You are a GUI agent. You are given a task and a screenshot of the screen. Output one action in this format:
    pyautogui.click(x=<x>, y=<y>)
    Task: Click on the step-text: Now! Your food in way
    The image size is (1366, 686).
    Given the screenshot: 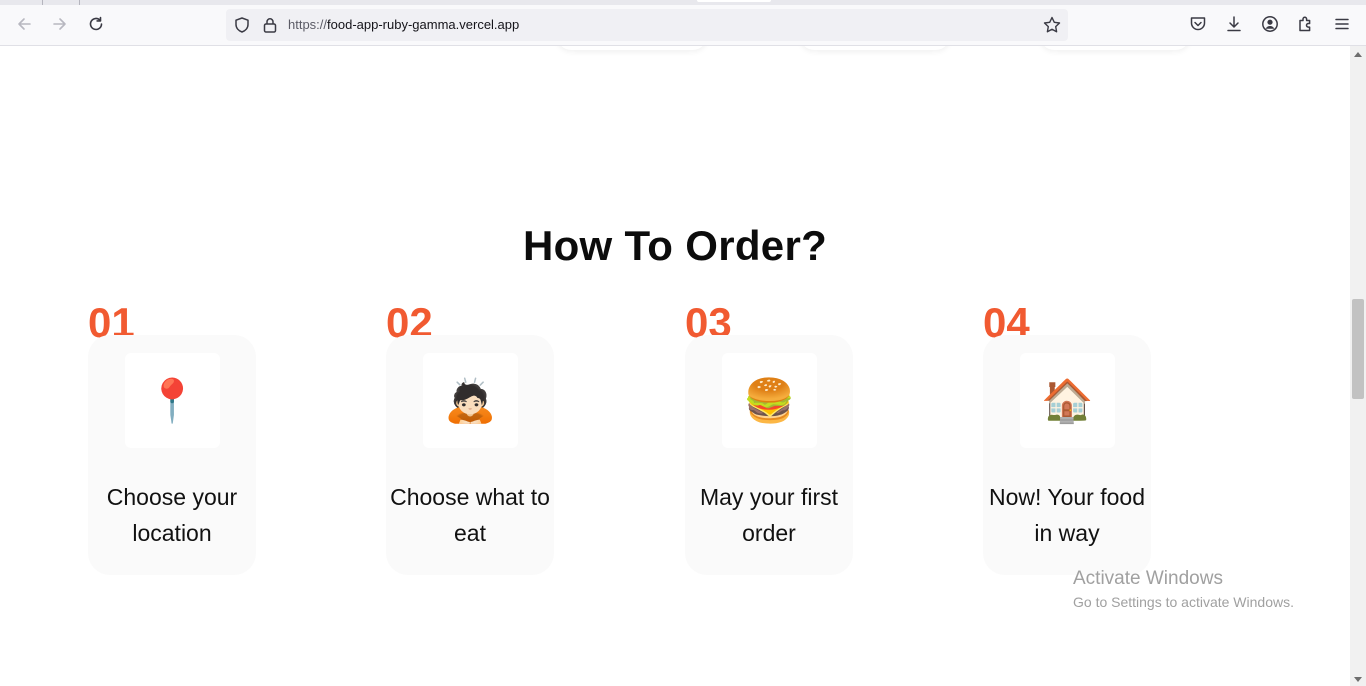 What is the action you would take?
    pyautogui.click(x=1066, y=515)
    